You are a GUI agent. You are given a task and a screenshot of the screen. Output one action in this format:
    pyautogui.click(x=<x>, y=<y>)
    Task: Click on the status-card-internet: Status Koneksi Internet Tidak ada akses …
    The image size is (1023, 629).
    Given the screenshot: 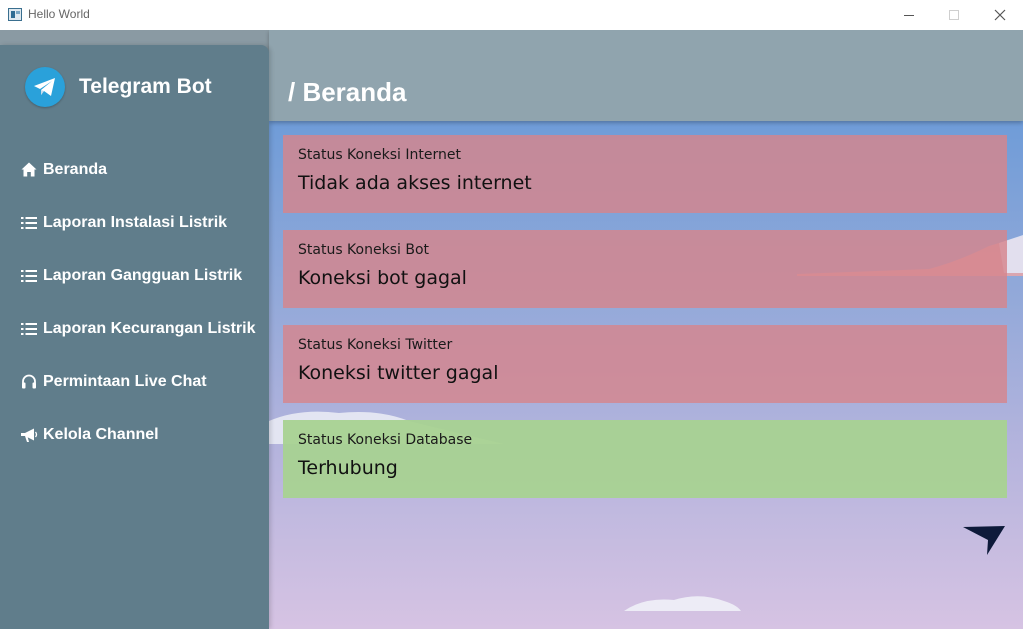 What is the action you would take?
    pyautogui.click(x=645, y=174)
    